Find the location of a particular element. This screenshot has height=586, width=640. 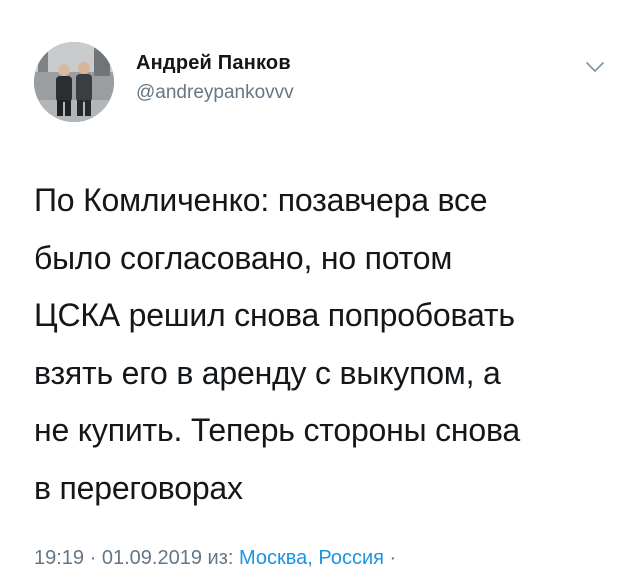

tweet-text-line: было согласовано, но потом is located at coordinates (243, 257).